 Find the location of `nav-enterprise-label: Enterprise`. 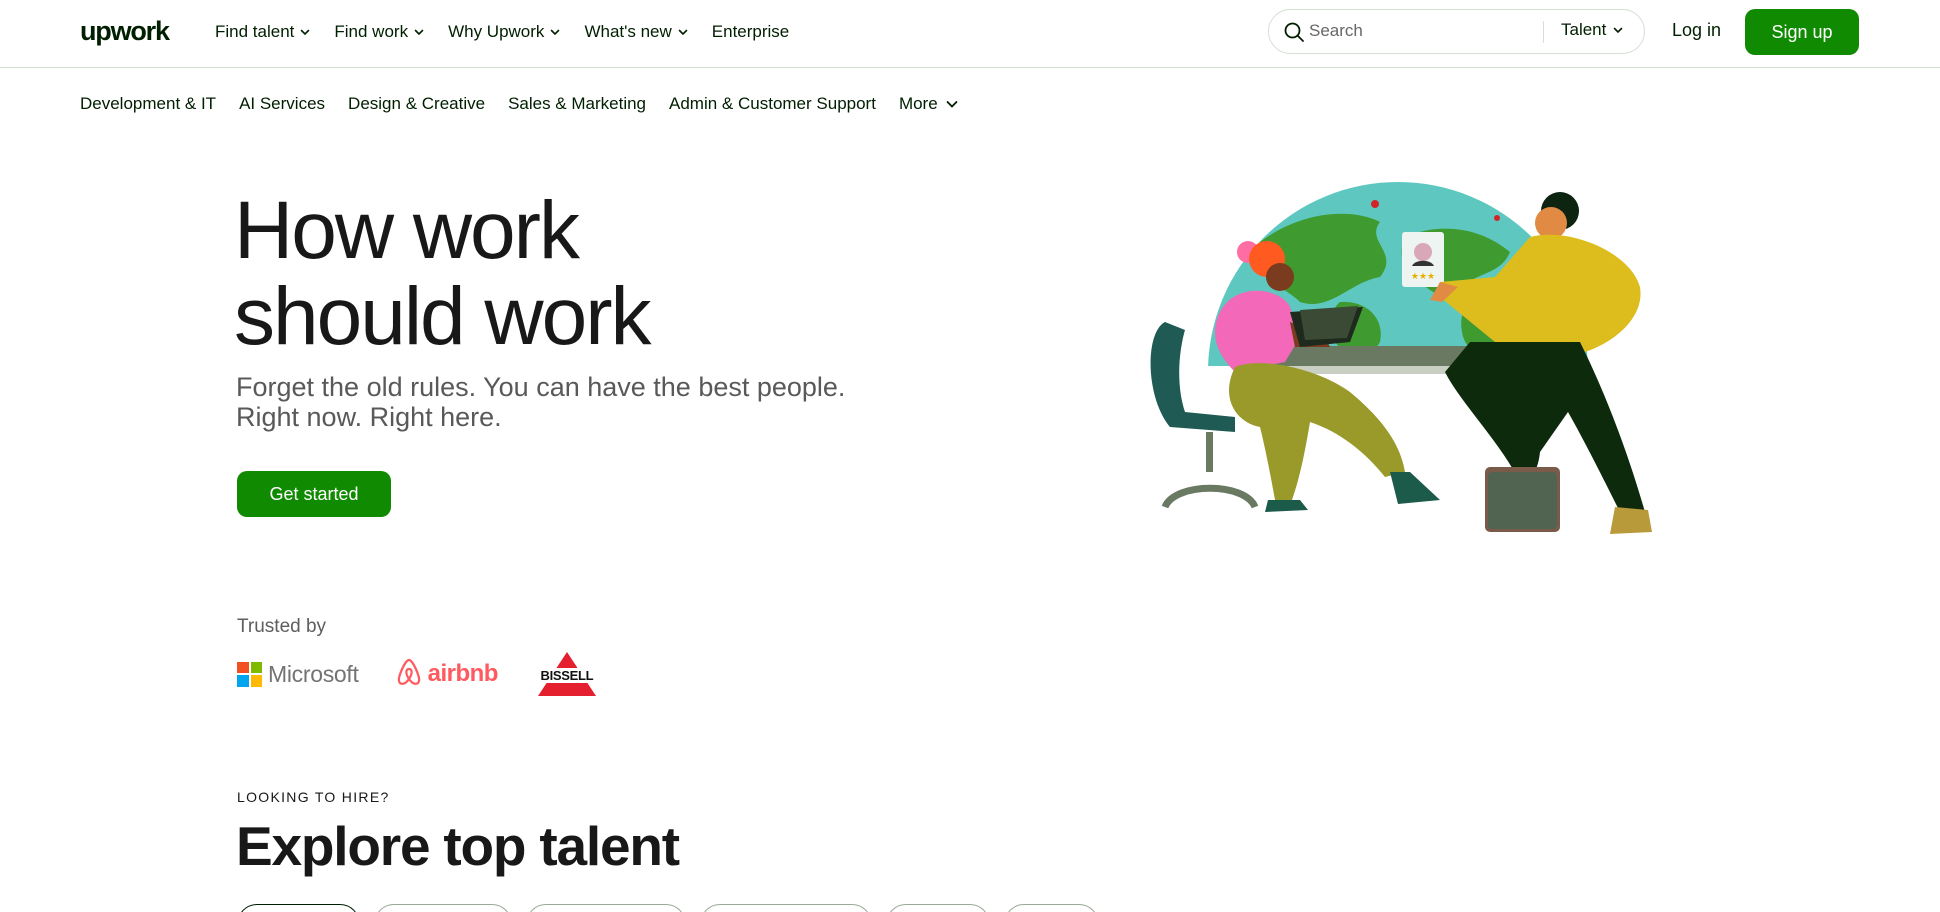

nav-enterprise-label: Enterprise is located at coordinates (750, 31).